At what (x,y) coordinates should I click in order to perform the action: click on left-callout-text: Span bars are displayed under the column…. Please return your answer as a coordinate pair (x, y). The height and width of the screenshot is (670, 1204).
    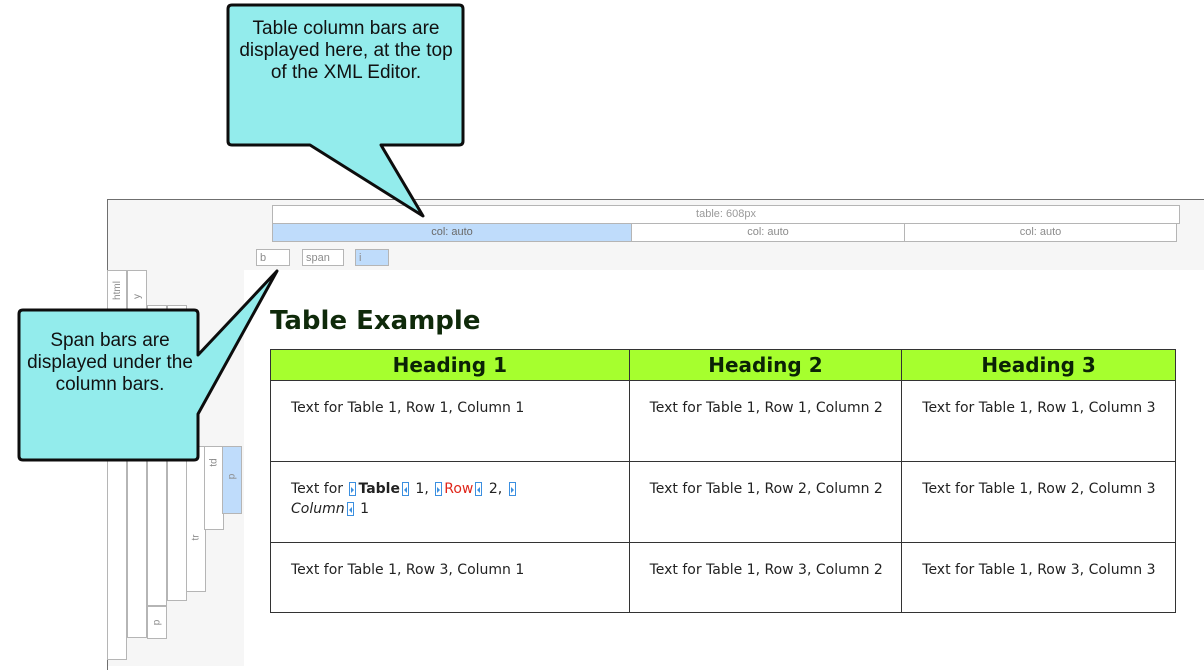
    Looking at the image, I should click on (110, 362).